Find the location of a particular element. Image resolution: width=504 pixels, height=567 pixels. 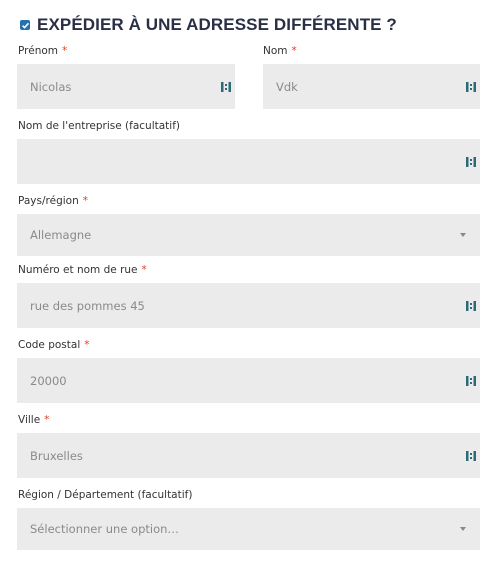

company-label: Nom de l'entreprise (facultatif) is located at coordinates (99, 126).